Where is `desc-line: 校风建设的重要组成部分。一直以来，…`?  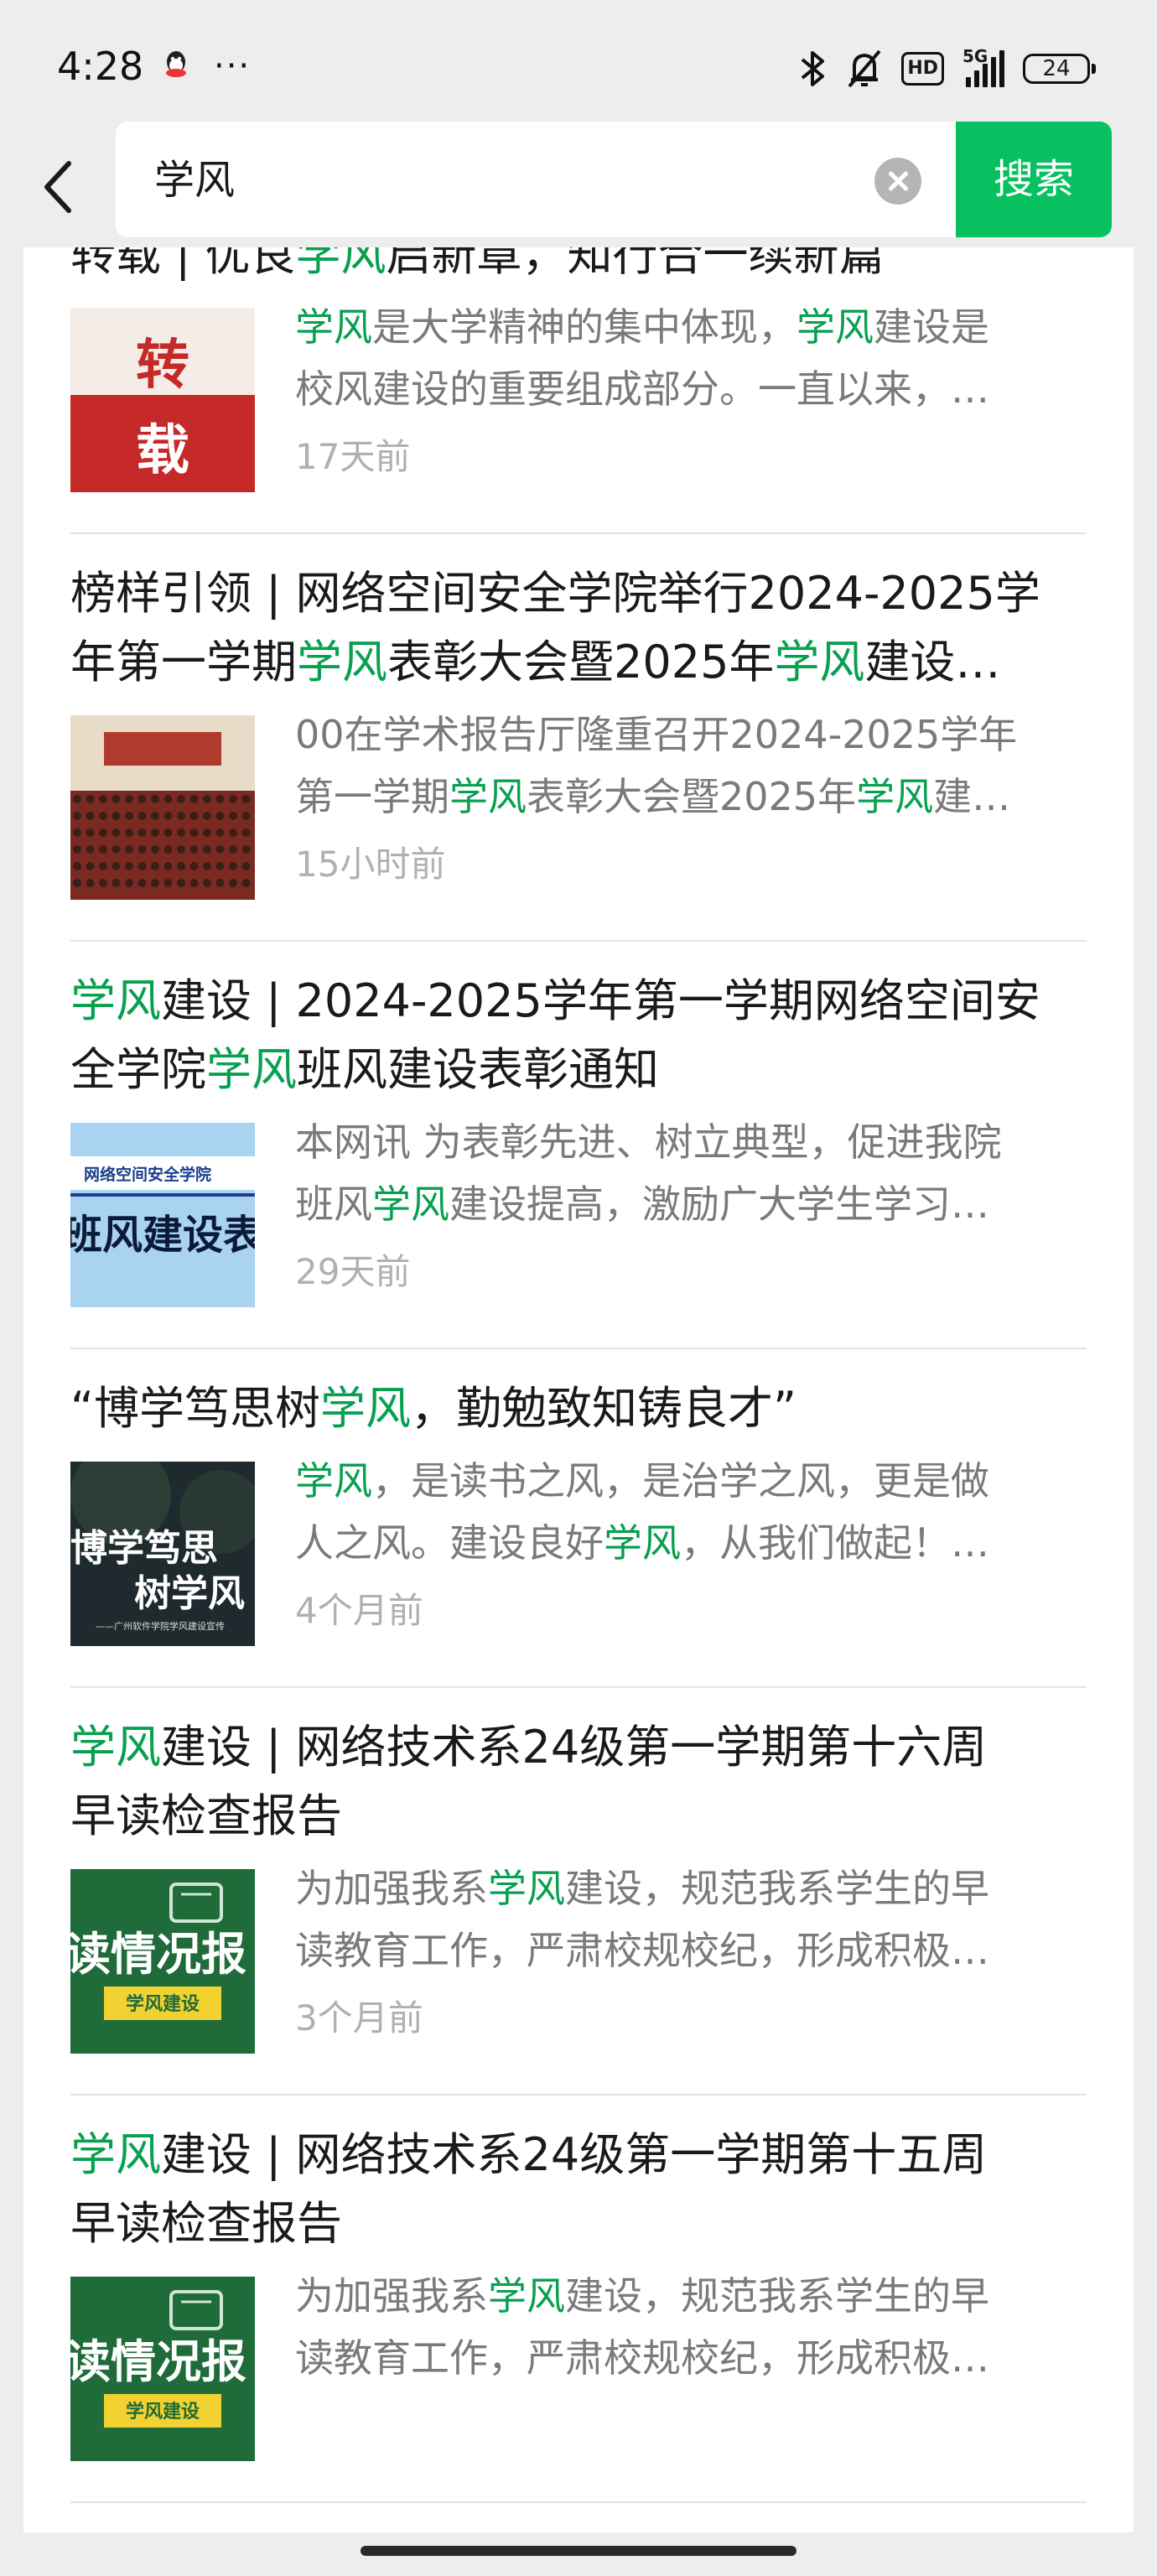
desc-line: 校风建设的重要组成部分。一直以来，… is located at coordinates (691, 389).